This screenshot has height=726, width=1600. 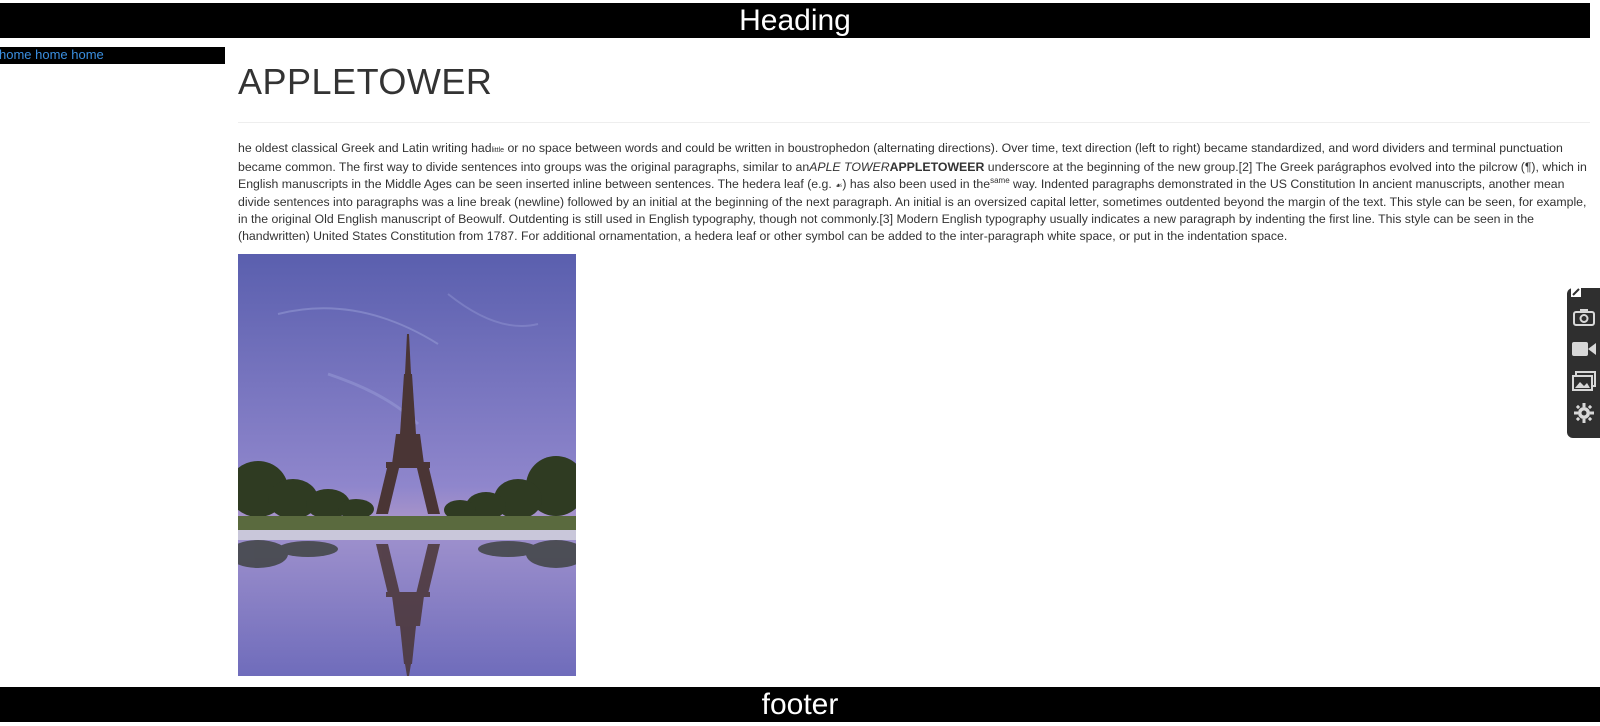 What do you see at coordinates (1000, 180) in the screenshot?
I see `superscript-word: same` at bounding box center [1000, 180].